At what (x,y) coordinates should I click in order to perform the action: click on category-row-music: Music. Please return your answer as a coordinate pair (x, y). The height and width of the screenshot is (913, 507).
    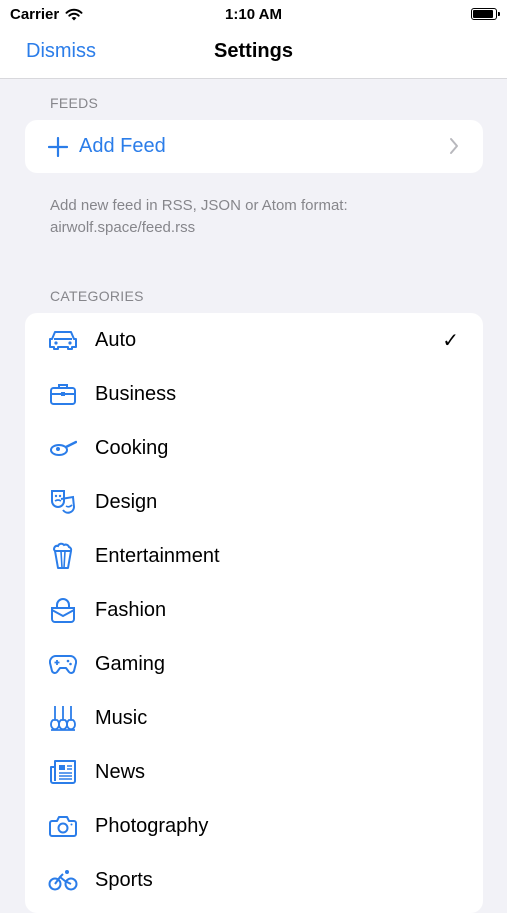
    Looking at the image, I should click on (254, 718).